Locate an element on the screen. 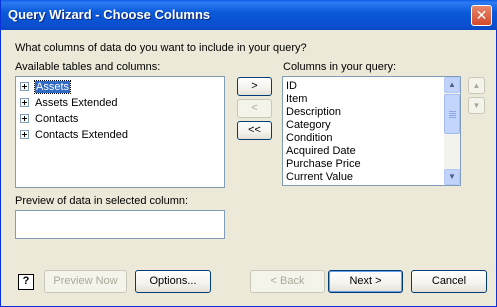  list-item: Item is located at coordinates (296, 99).